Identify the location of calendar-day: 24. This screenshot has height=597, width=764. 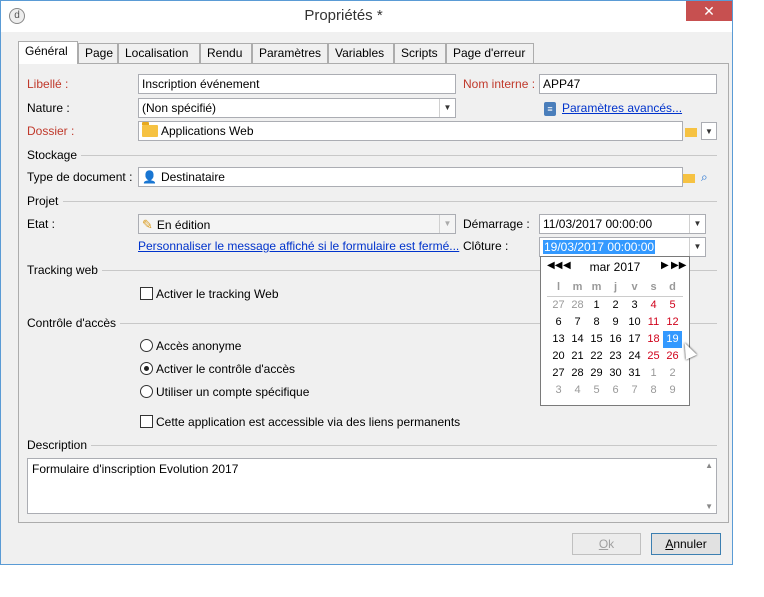
(634, 356).